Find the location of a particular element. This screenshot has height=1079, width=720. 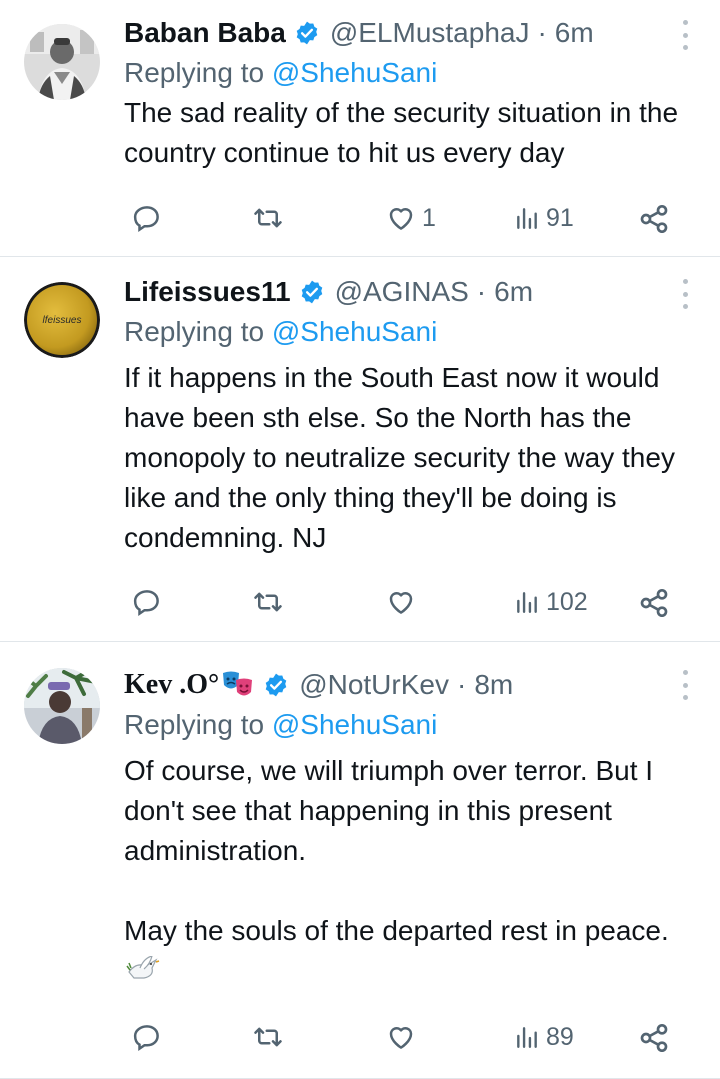

views-button: 102 is located at coordinates (551, 602).